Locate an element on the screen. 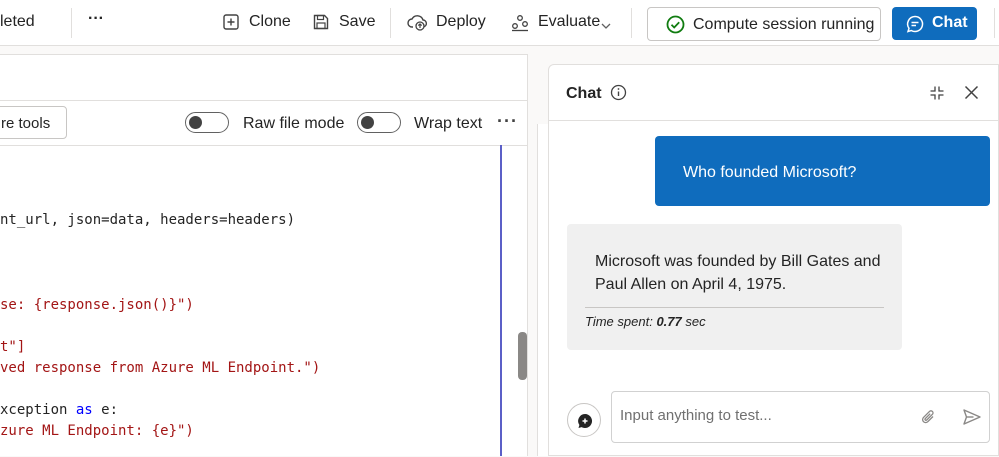  code-line: ved response from Azure ML Endpoint.") is located at coordinates (160, 368).